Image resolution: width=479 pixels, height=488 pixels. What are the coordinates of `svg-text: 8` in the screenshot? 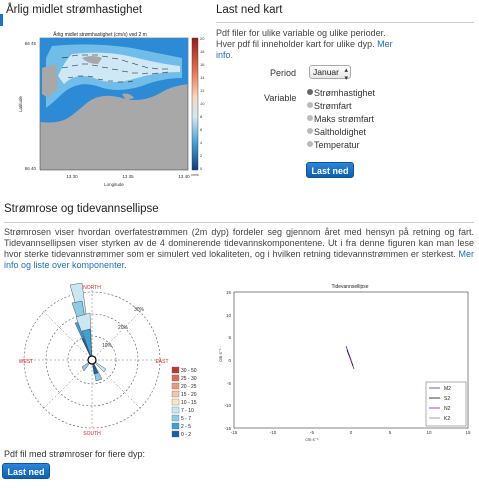 It's located at (201, 116).